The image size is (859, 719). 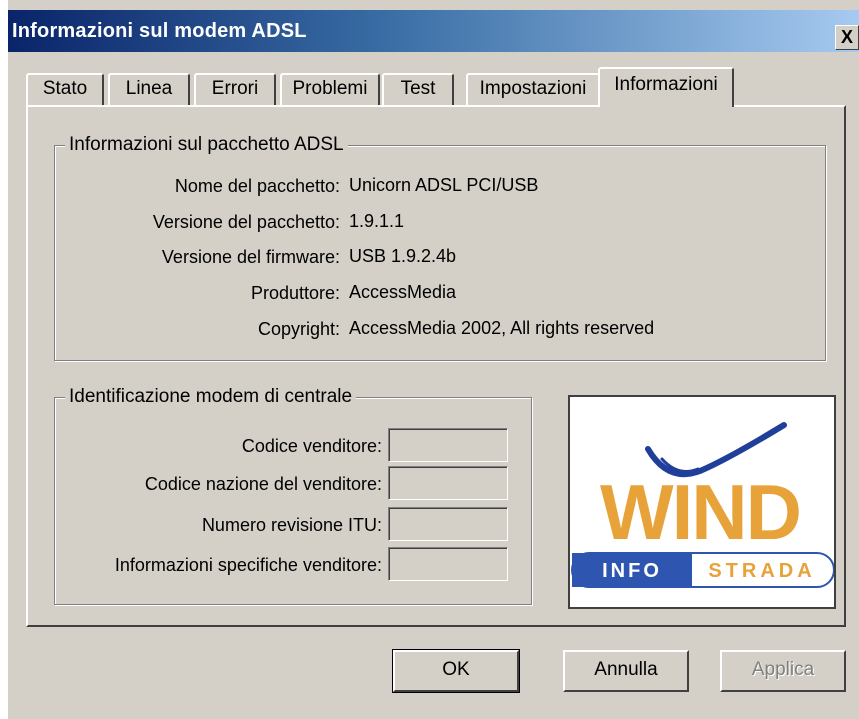 What do you see at coordinates (433, 31) in the screenshot?
I see `title-bar: Informazioni sul modem ADSL X` at bounding box center [433, 31].